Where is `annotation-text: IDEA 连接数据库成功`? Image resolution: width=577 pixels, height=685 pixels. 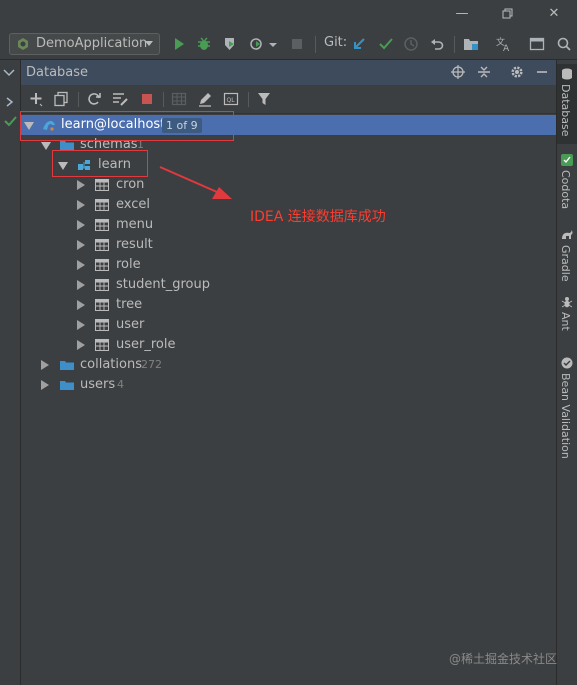
annotation-text: IDEA 连接数据库成功 is located at coordinates (318, 217).